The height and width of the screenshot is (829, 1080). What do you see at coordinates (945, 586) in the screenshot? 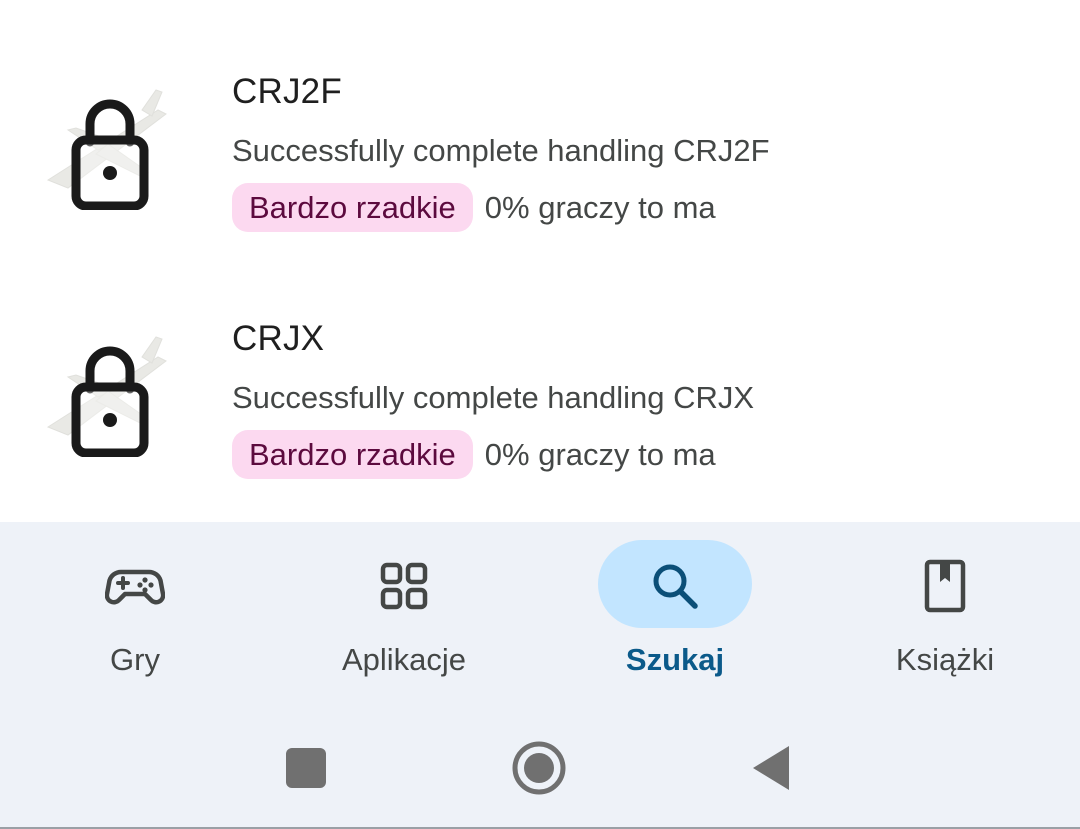
I see `book-icon` at bounding box center [945, 586].